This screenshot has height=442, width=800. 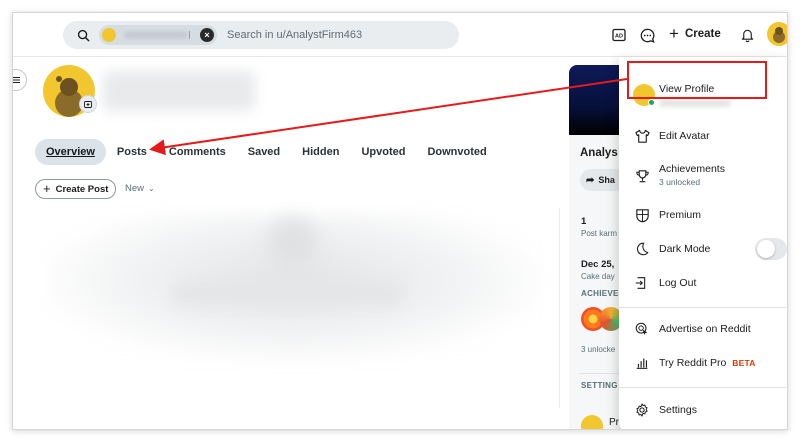 What do you see at coordinates (179, 91) in the screenshot?
I see `profile-name-blurred` at bounding box center [179, 91].